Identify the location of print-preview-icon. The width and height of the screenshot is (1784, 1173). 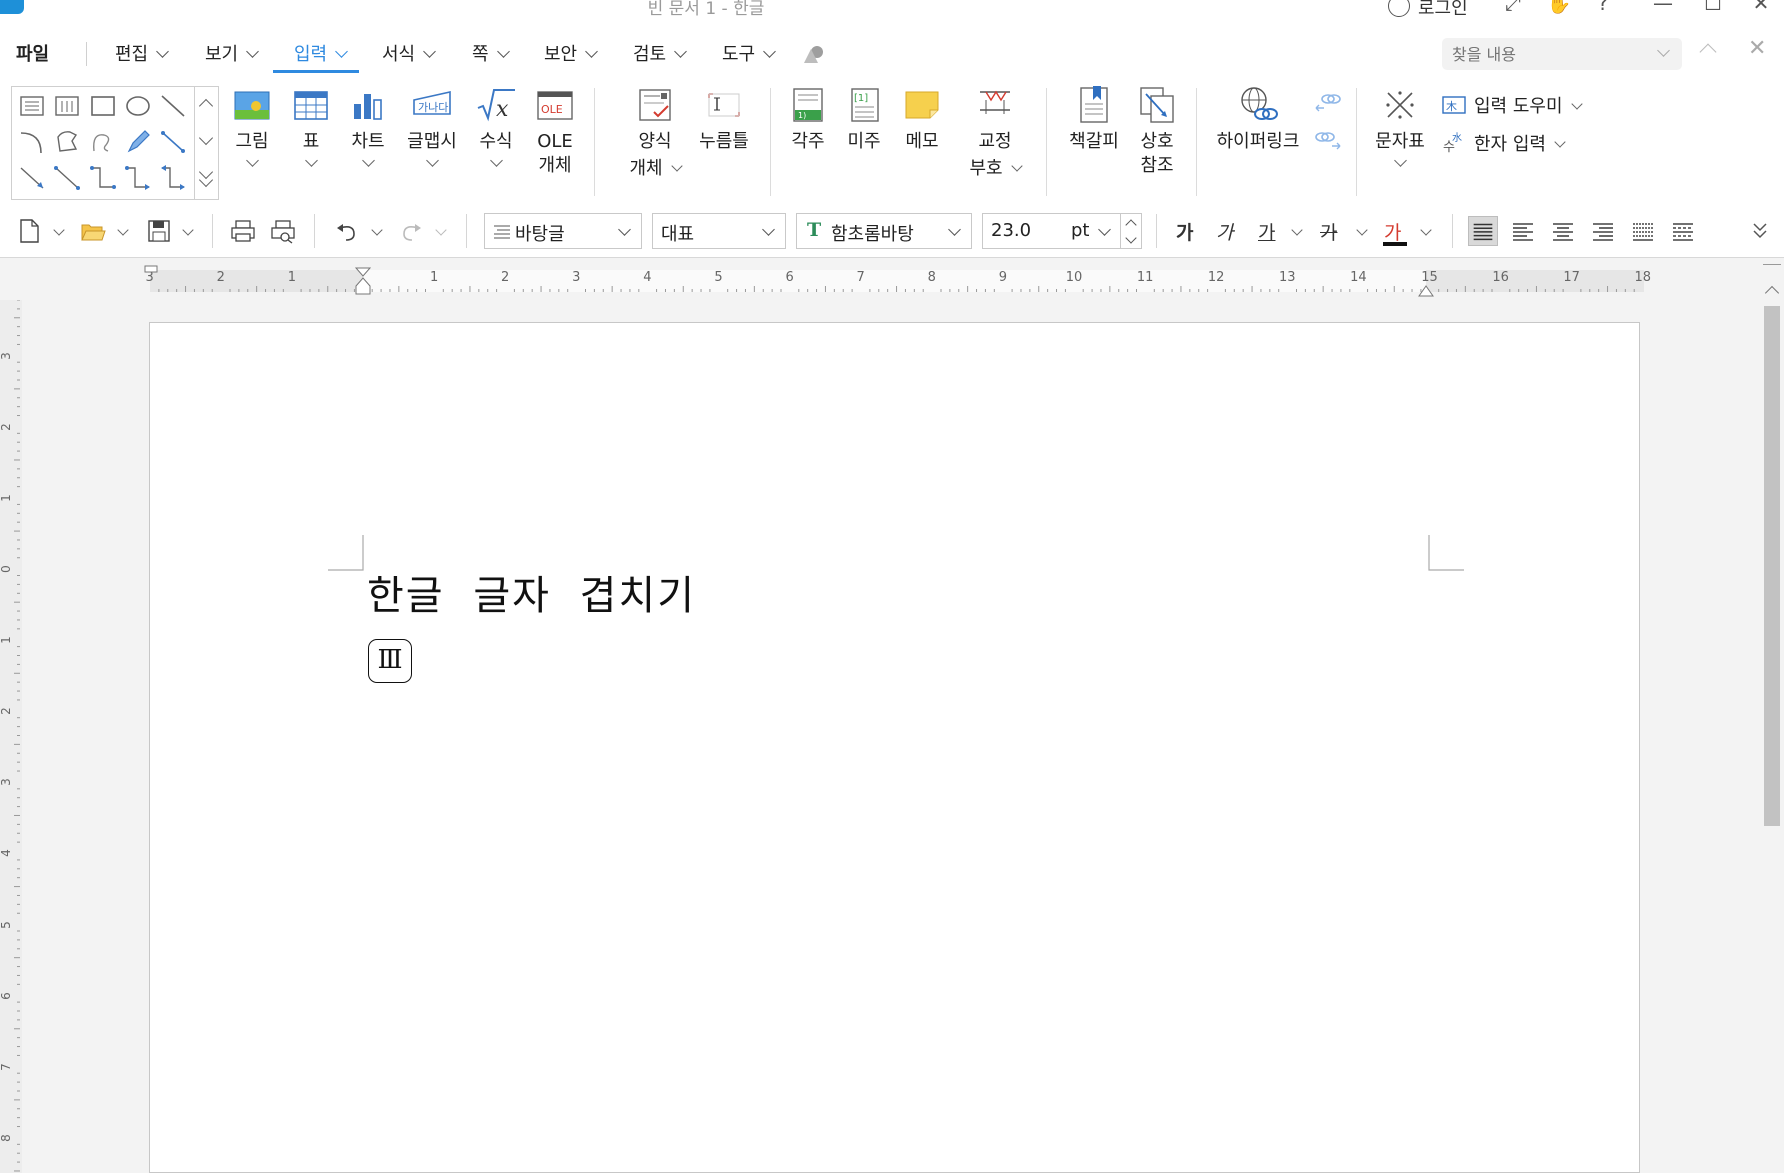
(283, 231).